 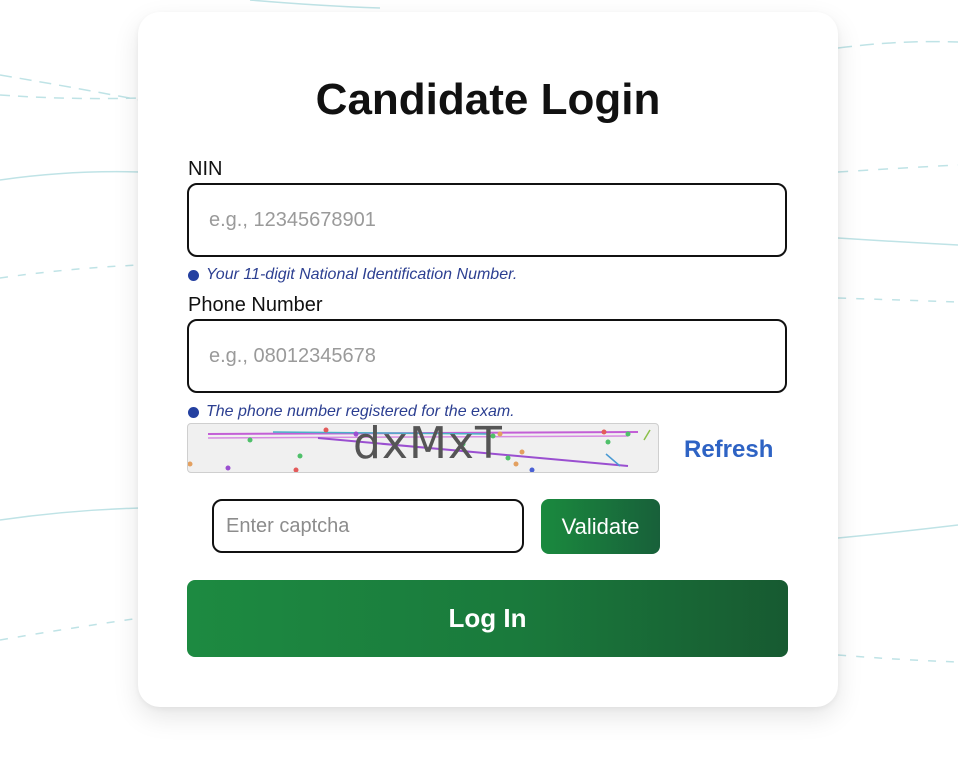 I want to click on phone-label: Phone Number, so click(x=255, y=305).